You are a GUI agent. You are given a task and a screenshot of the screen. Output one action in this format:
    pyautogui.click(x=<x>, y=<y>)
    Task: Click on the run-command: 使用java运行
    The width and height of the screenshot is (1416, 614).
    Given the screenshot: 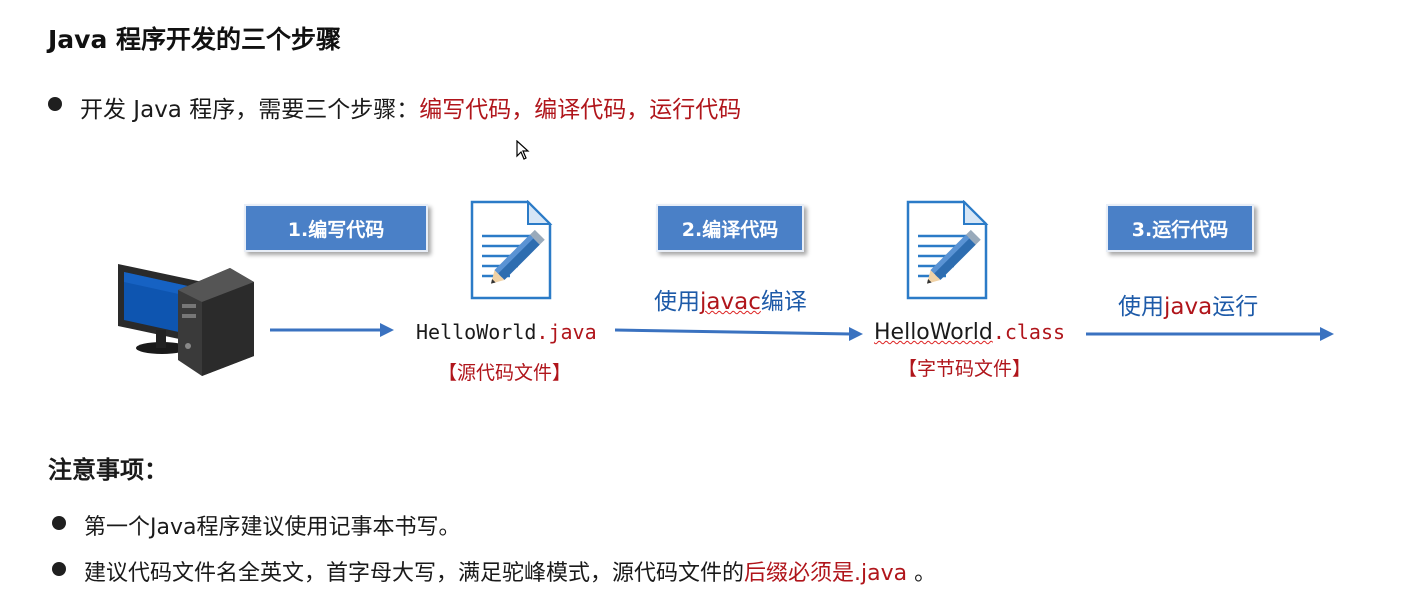 What is the action you would take?
    pyautogui.click(x=1188, y=307)
    